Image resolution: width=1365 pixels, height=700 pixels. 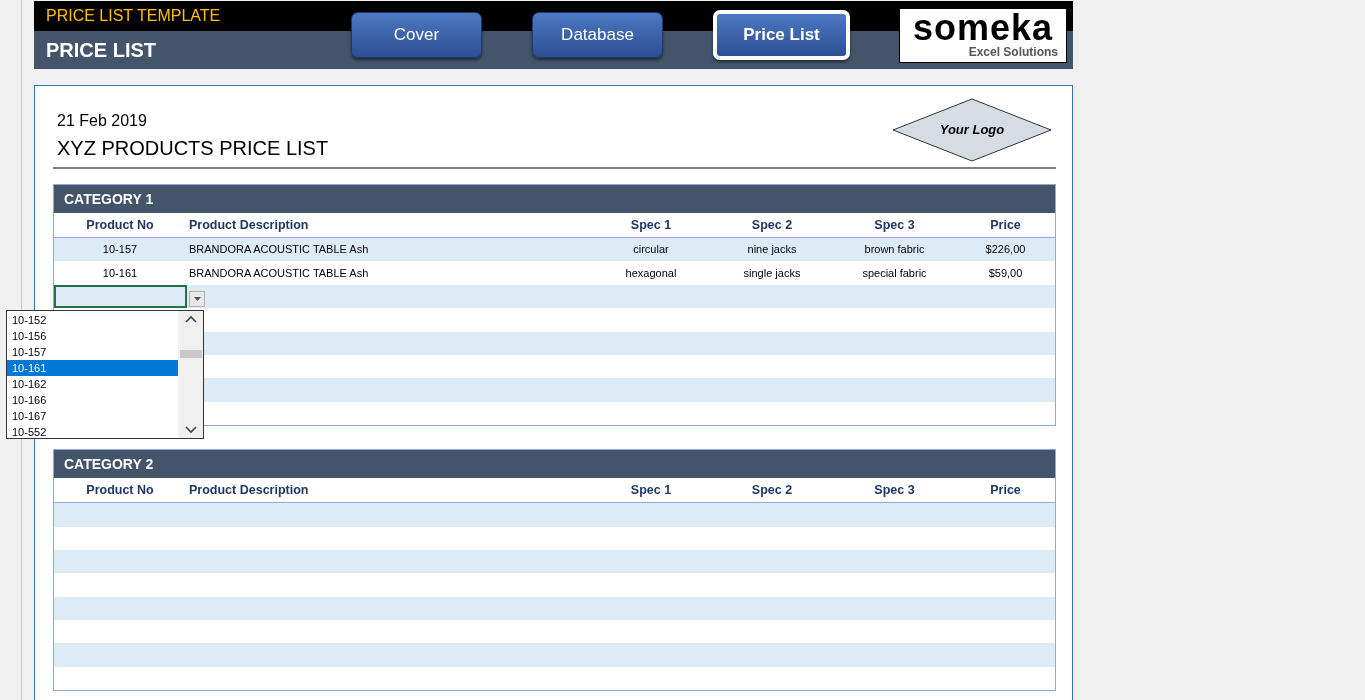 What do you see at coordinates (92, 399) in the screenshot?
I see `dropdown-option: 10-166` at bounding box center [92, 399].